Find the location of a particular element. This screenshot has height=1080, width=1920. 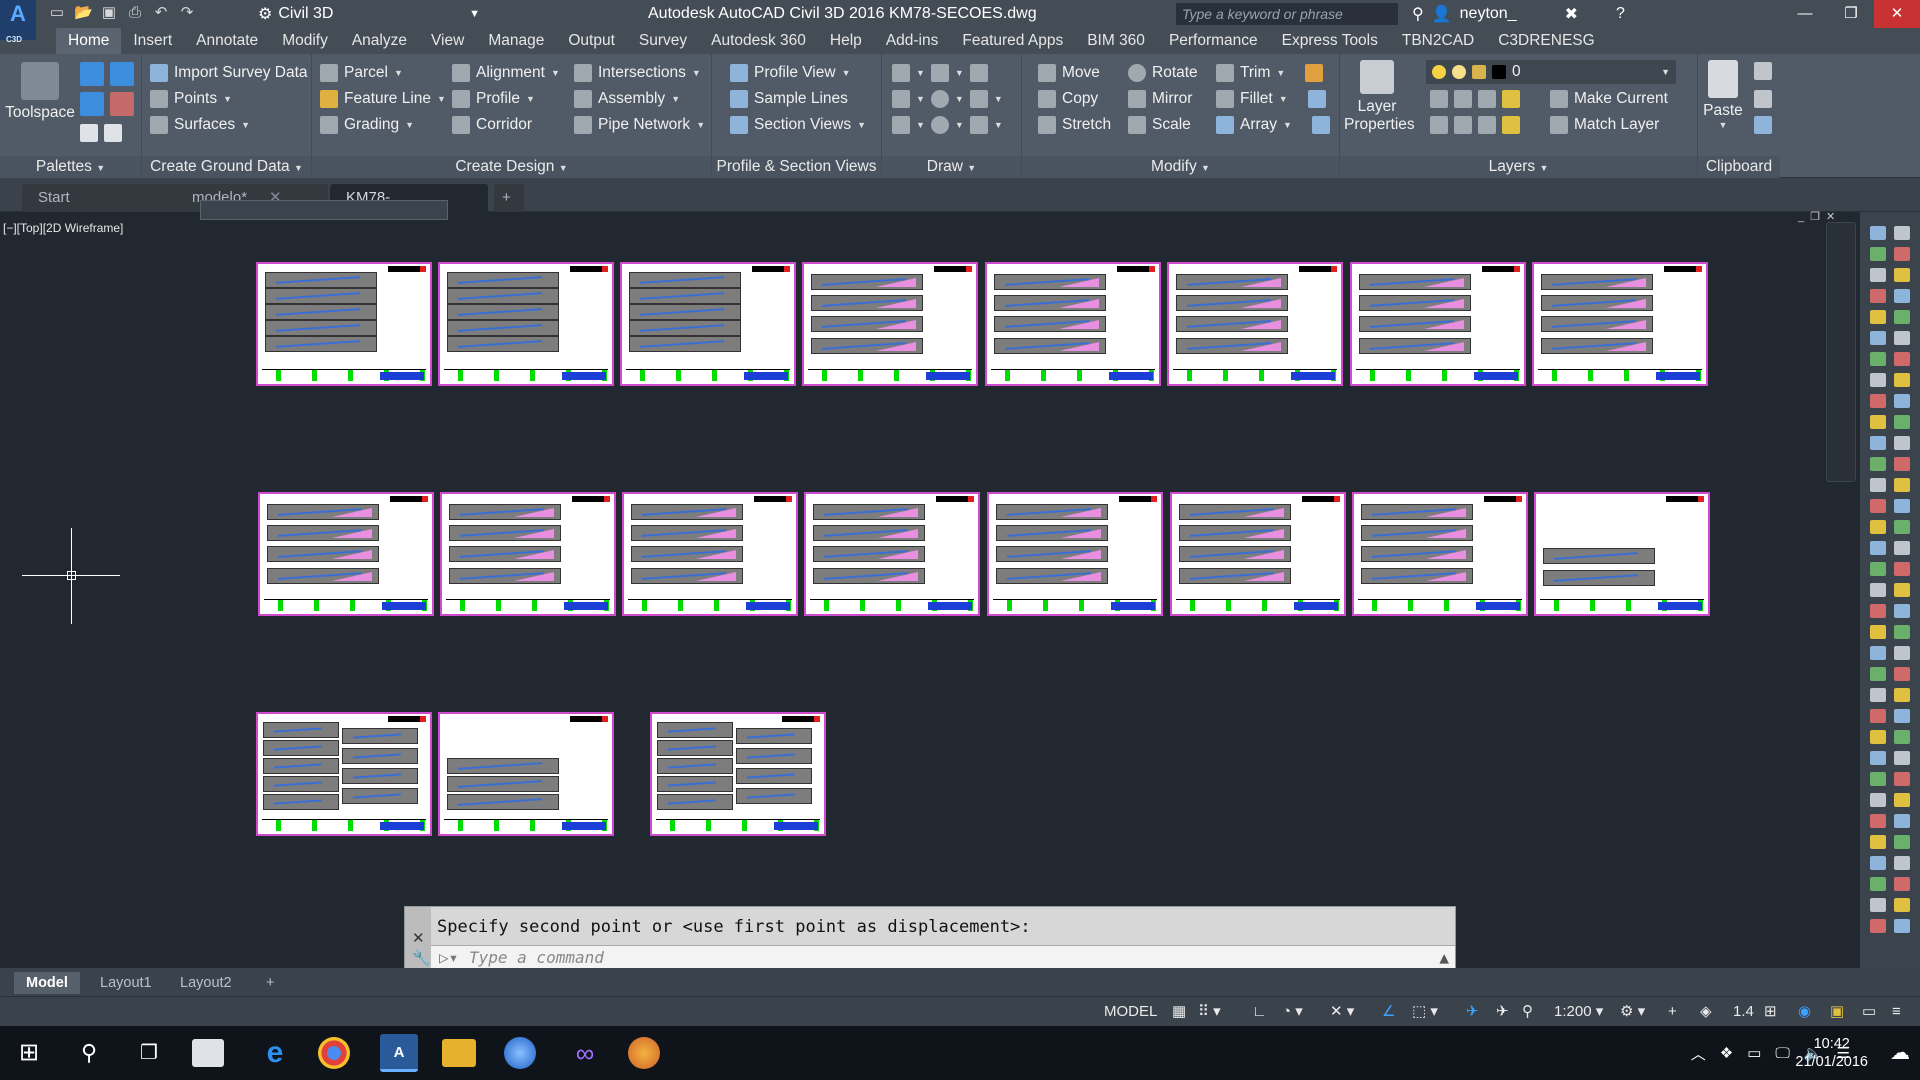

redo-icon: ↷ is located at coordinates (187, 13).